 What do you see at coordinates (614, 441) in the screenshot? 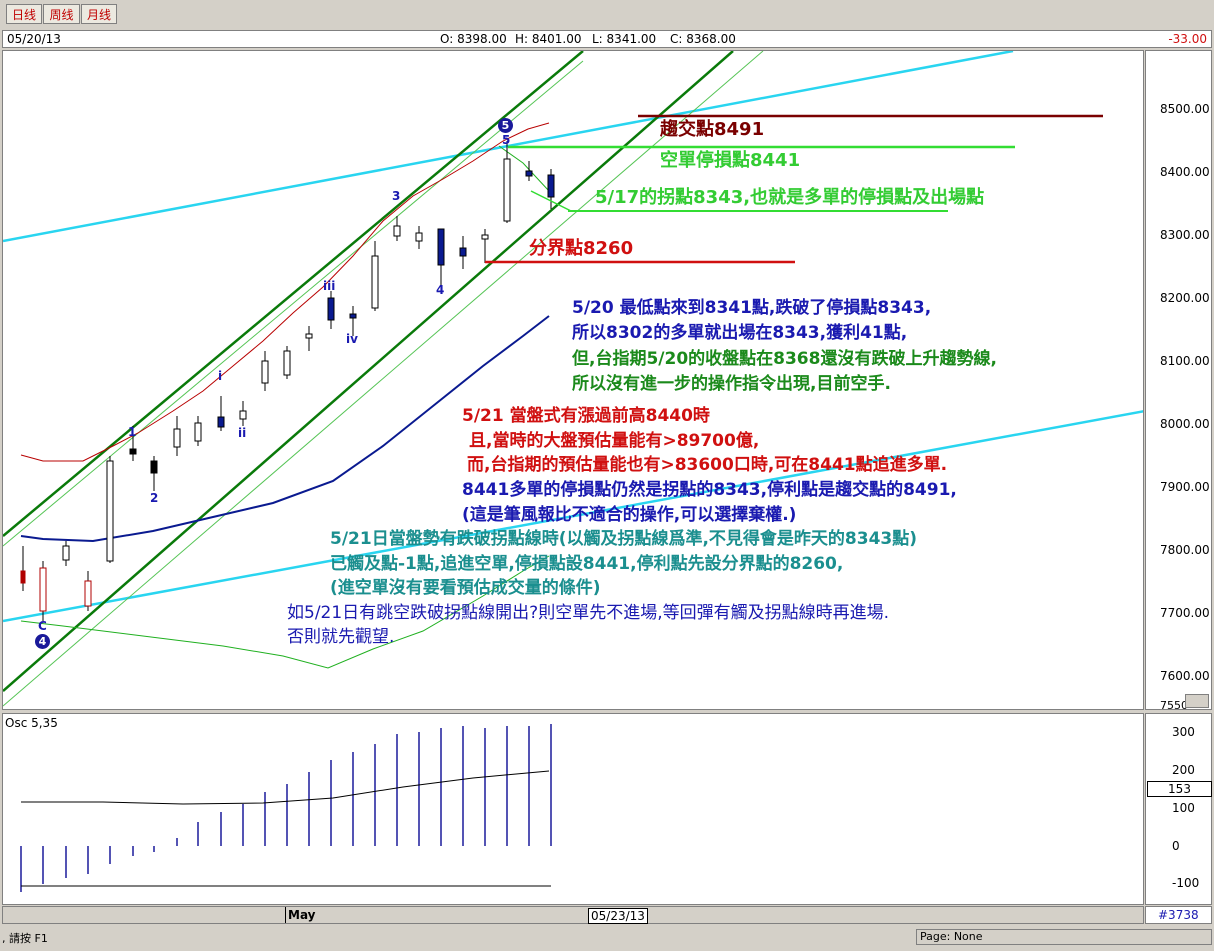
I see `red-note-2: 且,當時的大盤預估量能有>89700億,` at bounding box center [614, 441].